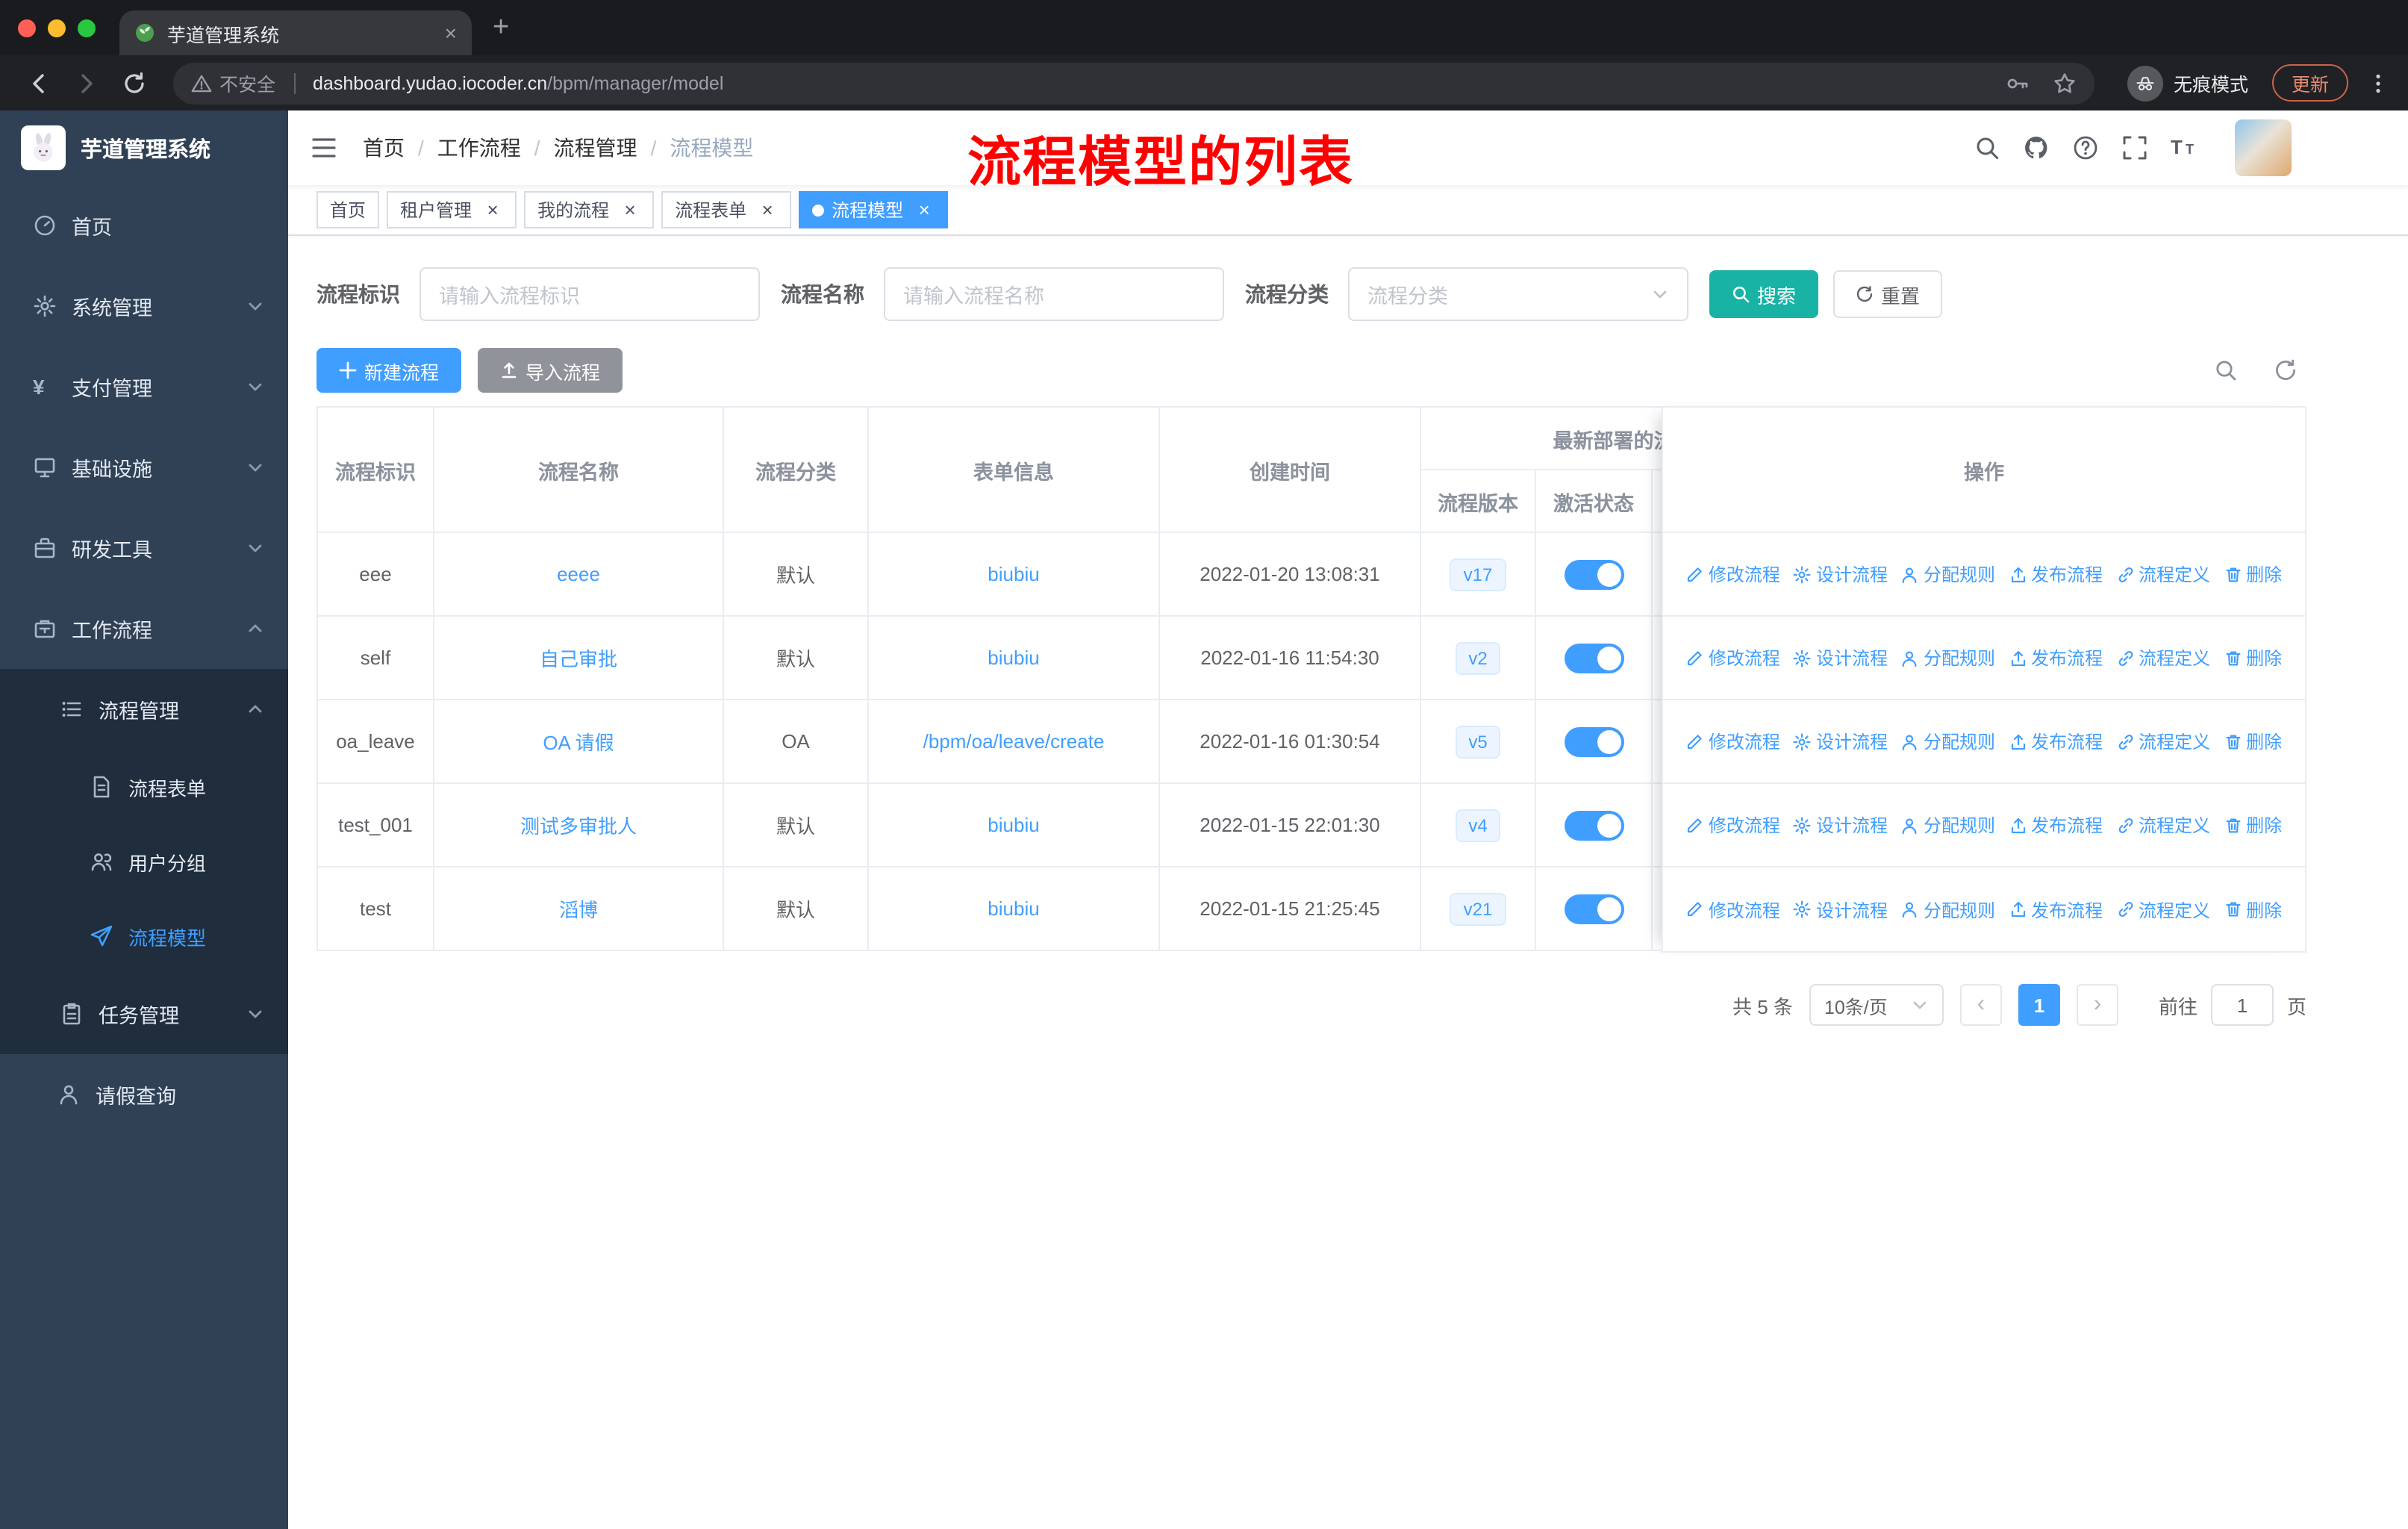 The width and height of the screenshot is (2408, 1529). What do you see at coordinates (144, 862) in the screenshot?
I see `sidebar-item-user-group: 用户分组` at bounding box center [144, 862].